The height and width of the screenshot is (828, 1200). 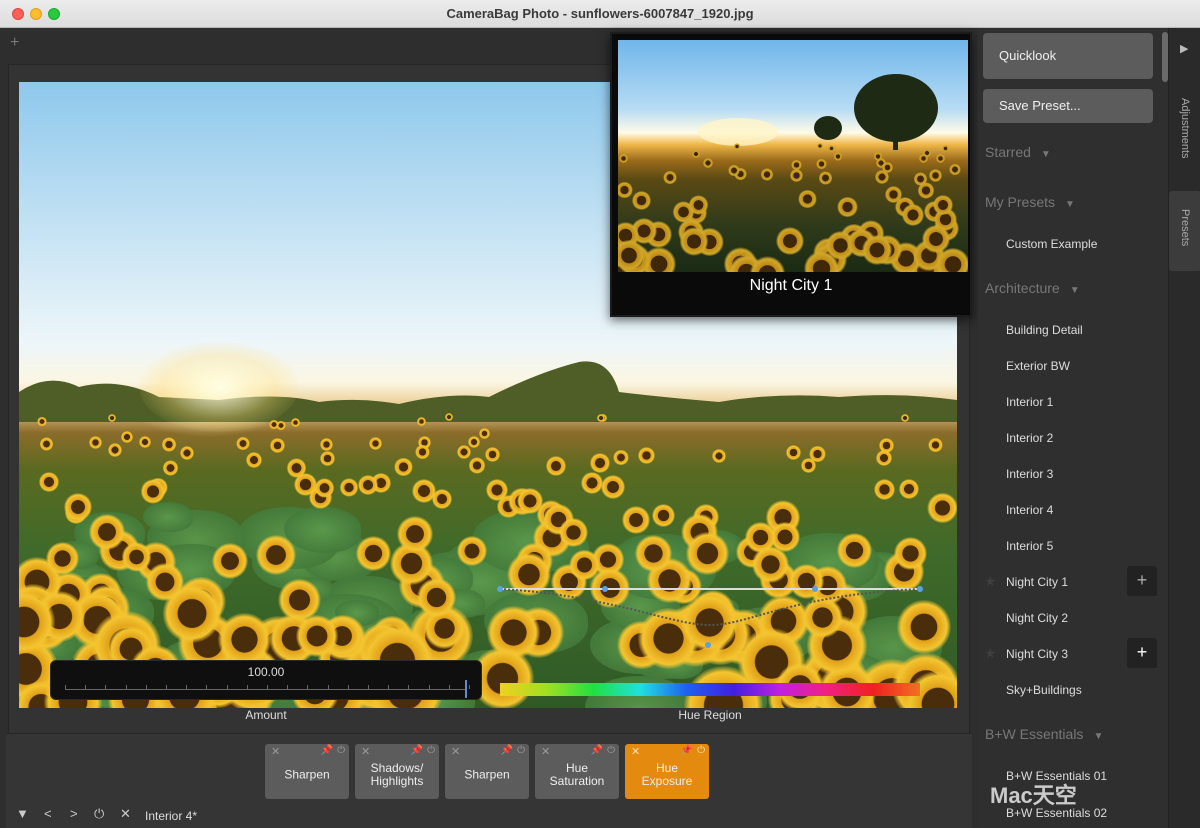 I want to click on preset-item: Night City 1, so click(x=1037, y=582).